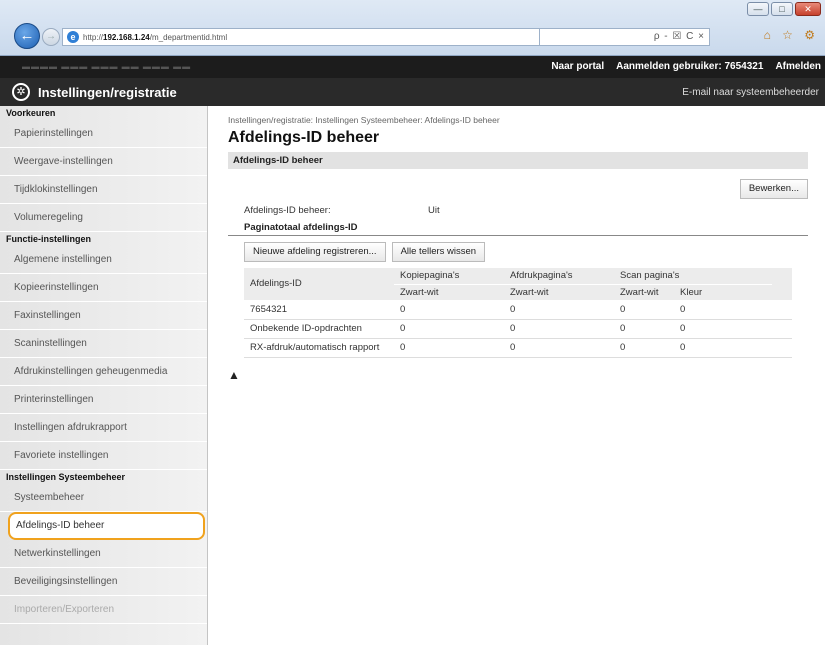 This screenshot has height=645, width=825. I want to click on page-title: Afdelings-ID beheer, so click(304, 137).